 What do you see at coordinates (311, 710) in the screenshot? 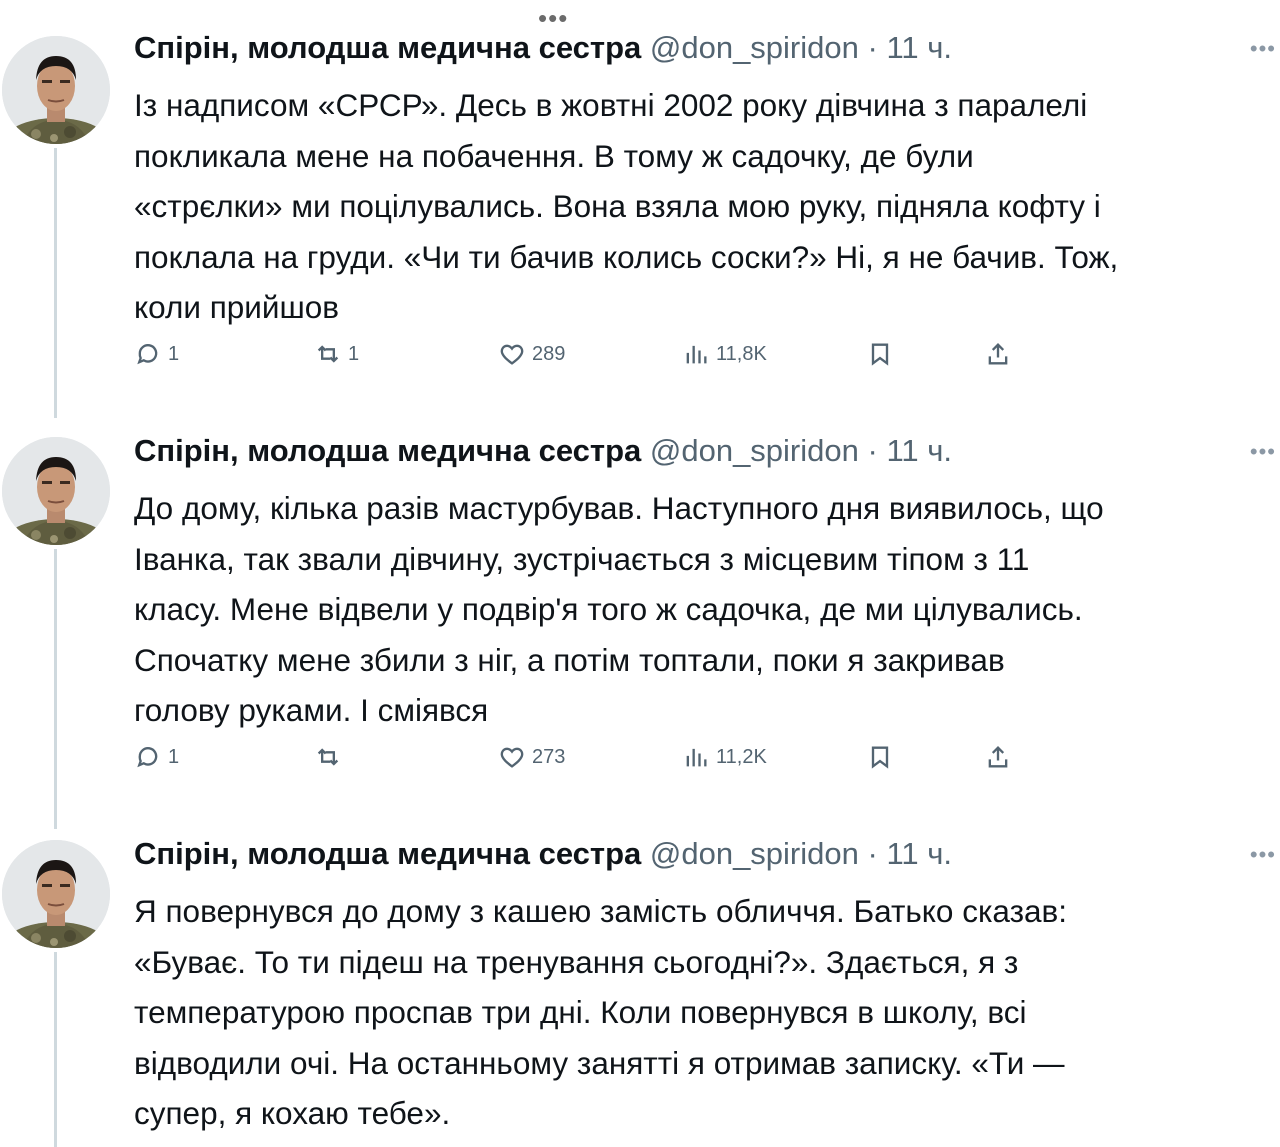
I see `text-line: голову руками. І сміявся` at bounding box center [311, 710].